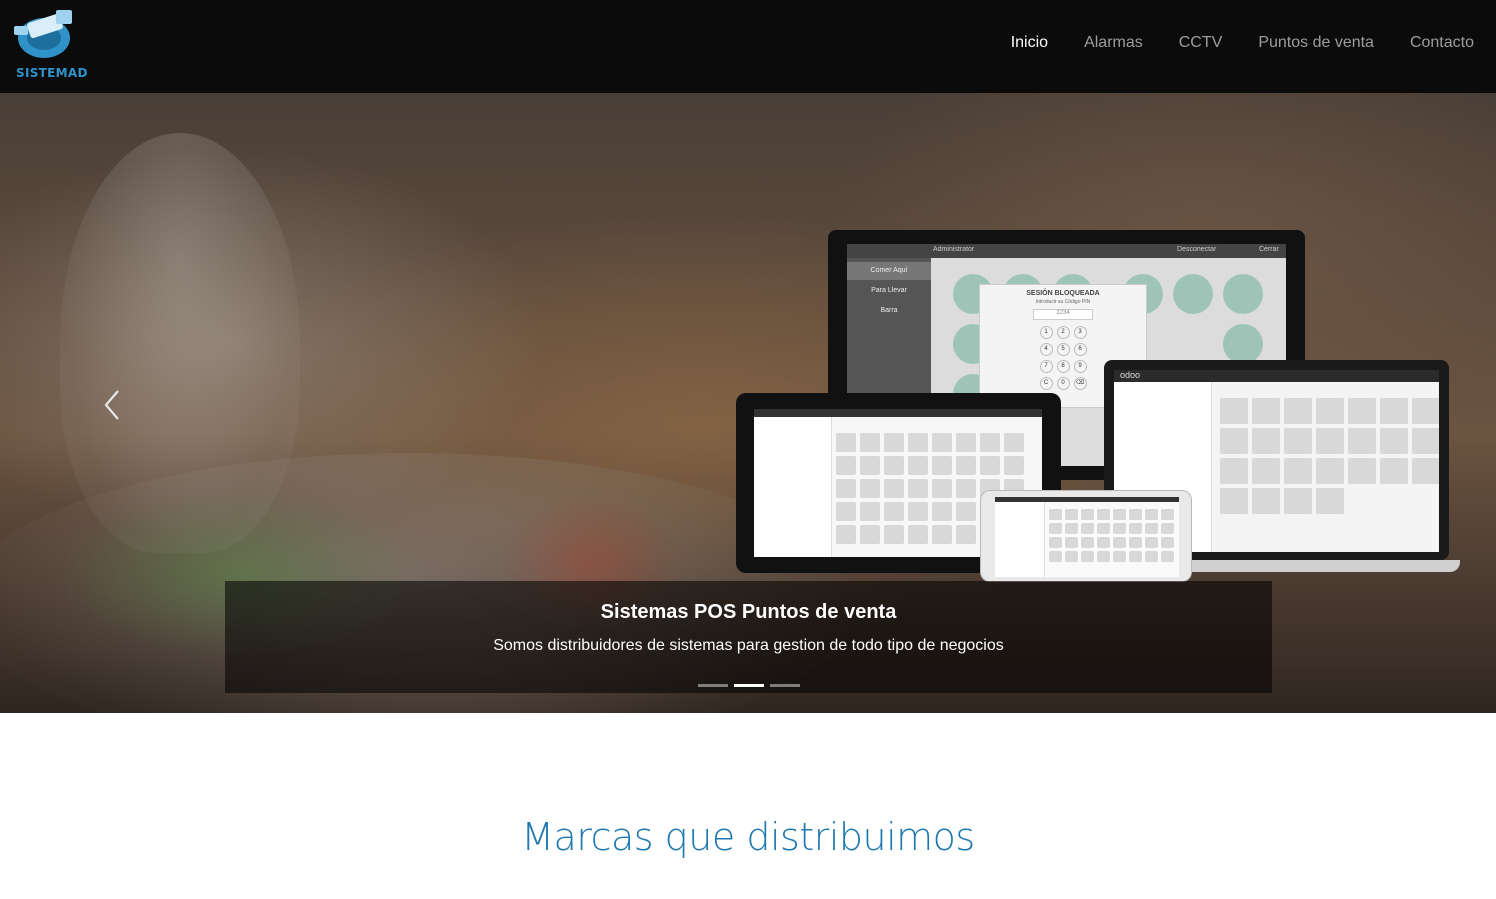  What do you see at coordinates (1063, 332) in the screenshot?
I see `keypad-key: 2` at bounding box center [1063, 332].